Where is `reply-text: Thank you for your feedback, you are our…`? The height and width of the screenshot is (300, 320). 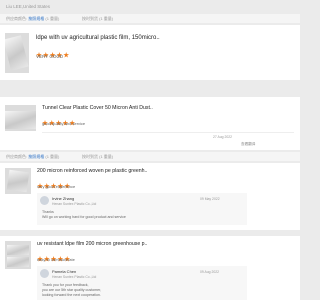 reply-text: Thank you for your feedback, you are our… is located at coordinates (72, 290).